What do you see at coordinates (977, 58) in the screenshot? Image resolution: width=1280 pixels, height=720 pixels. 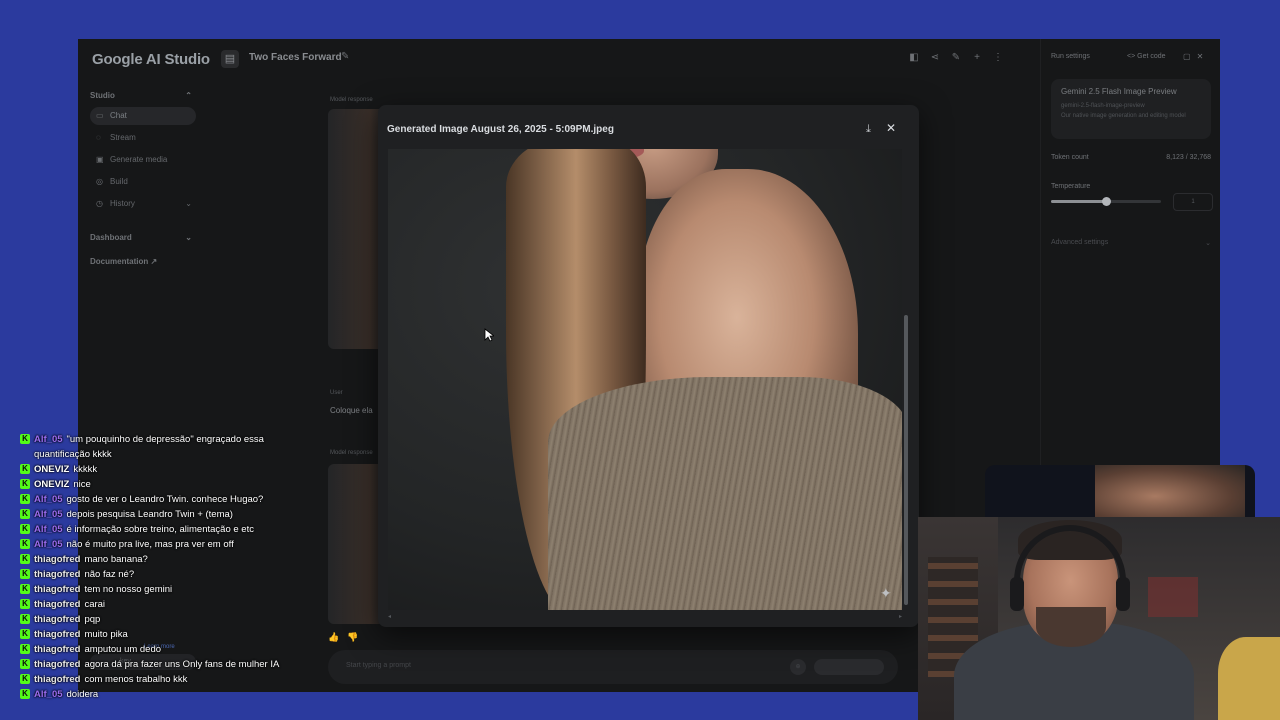 I see `add-icon: +` at bounding box center [977, 58].